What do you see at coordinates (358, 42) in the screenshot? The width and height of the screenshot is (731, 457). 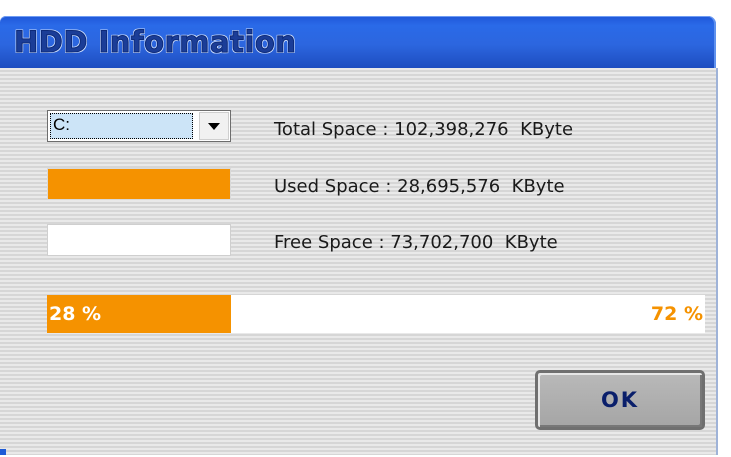 I see `title-bar: HDD Information` at bounding box center [358, 42].